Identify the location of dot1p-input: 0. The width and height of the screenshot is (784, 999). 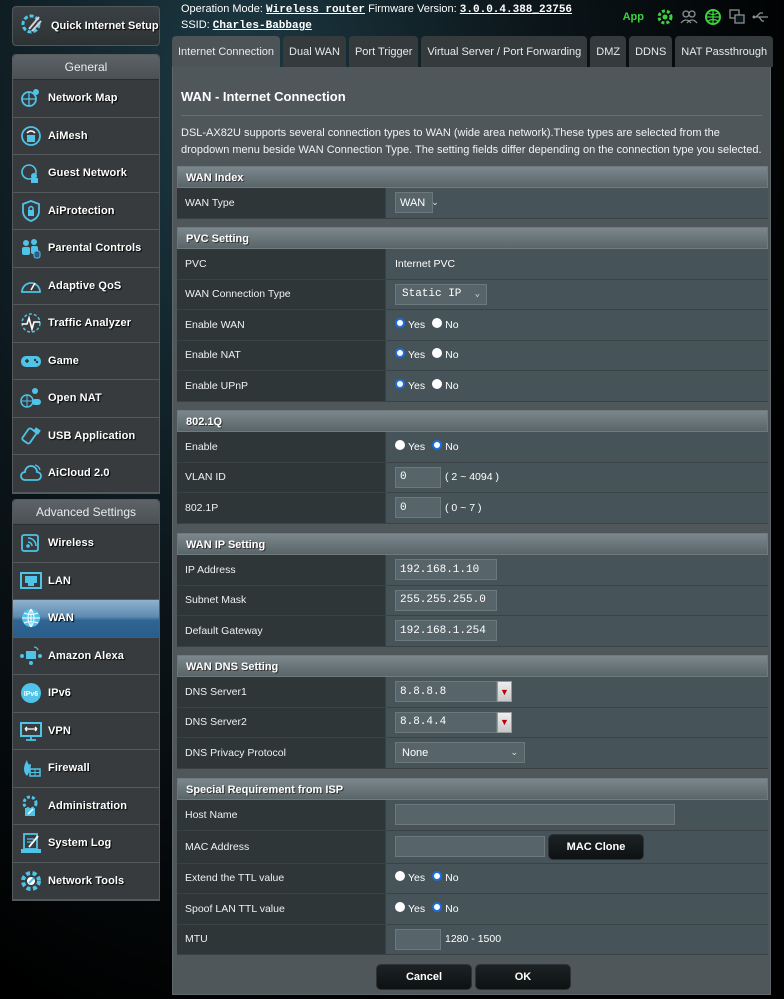
(418, 508).